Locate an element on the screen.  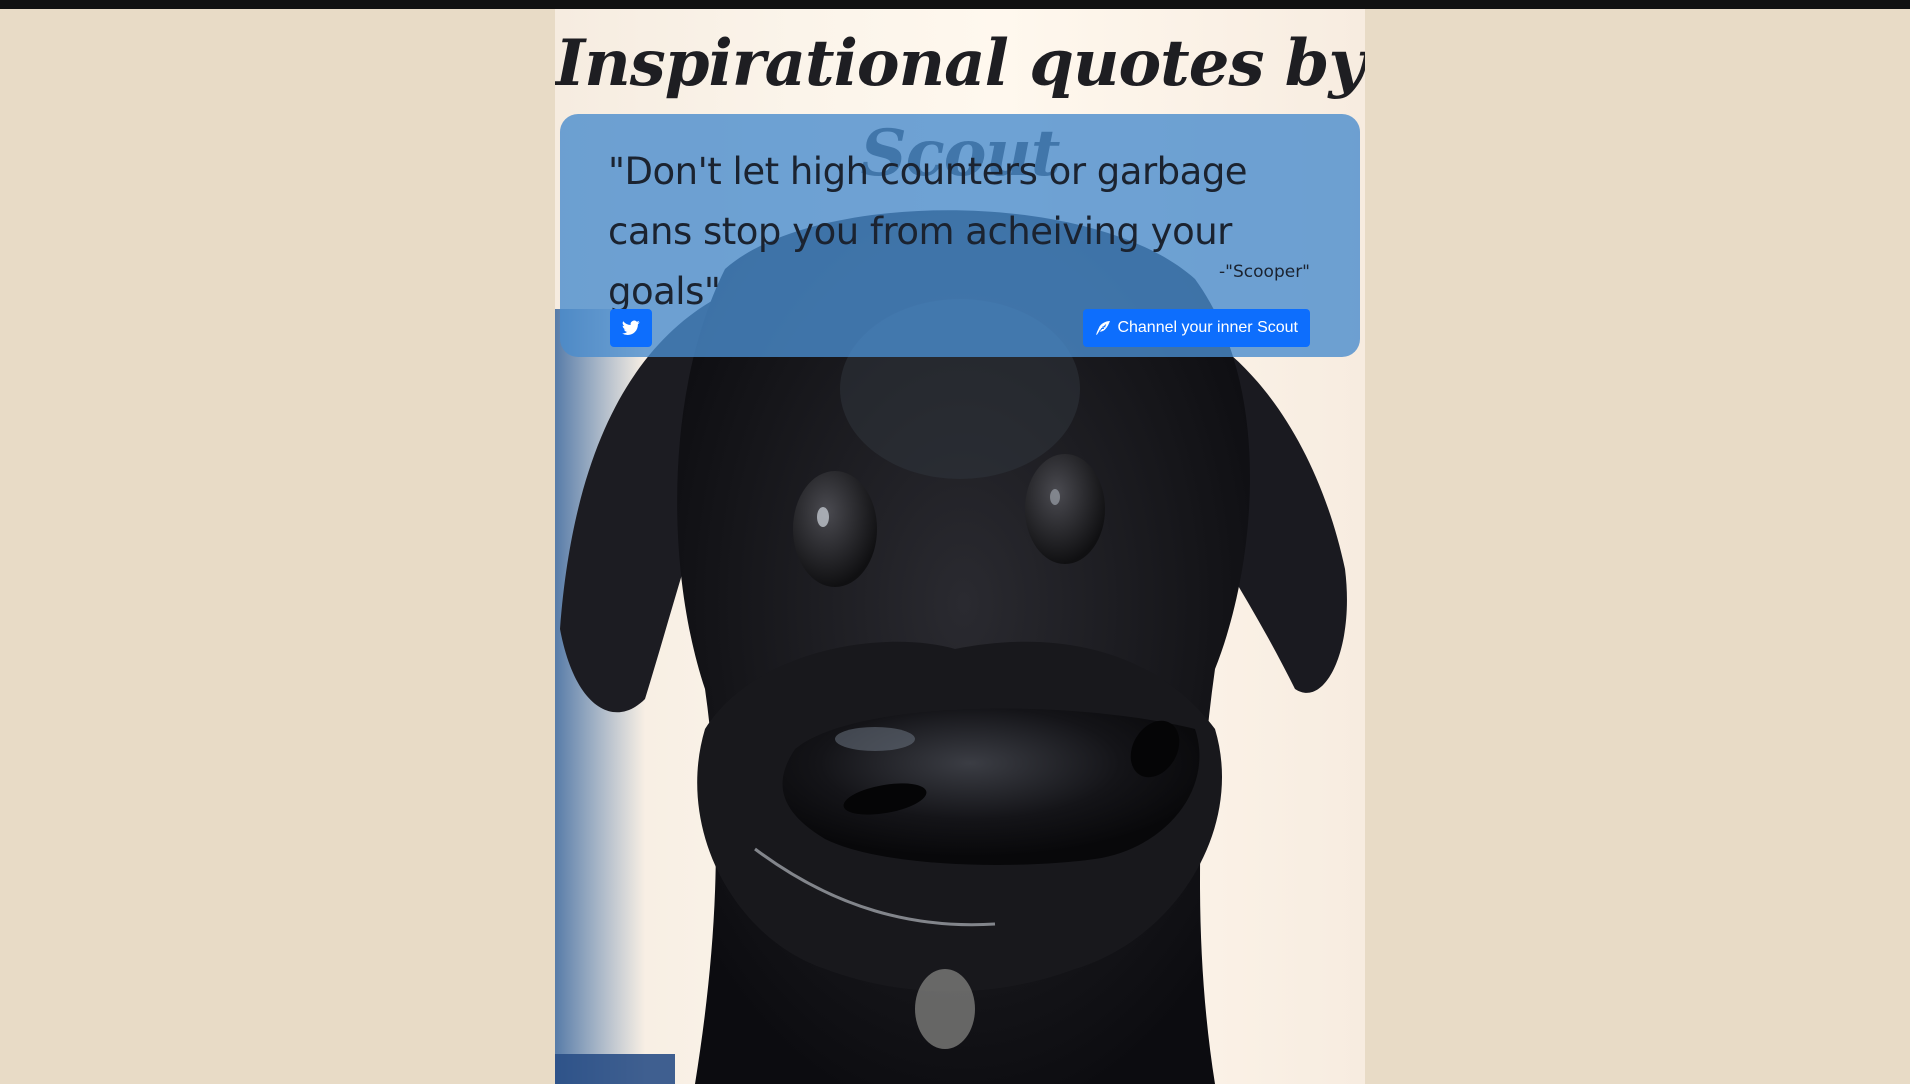
new-quote-button: Channel your inner Scout is located at coordinates (1196, 328).